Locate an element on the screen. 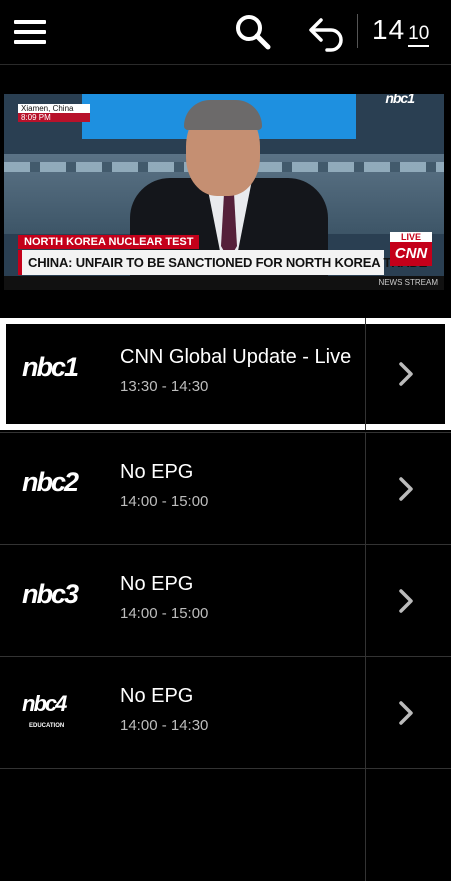 The image size is (451, 881). search-icon is located at coordinates (253, 32).